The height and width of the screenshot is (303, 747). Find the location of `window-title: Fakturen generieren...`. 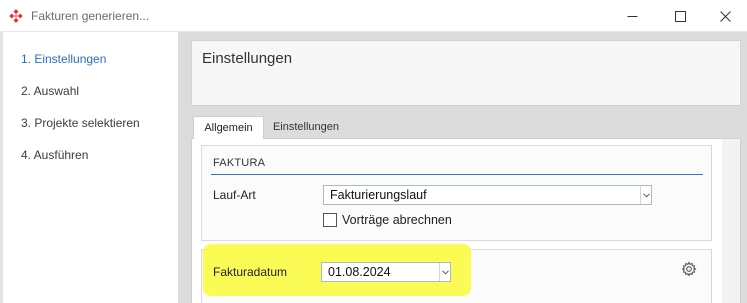

window-title: Fakturen generieren... is located at coordinates (90, 16).